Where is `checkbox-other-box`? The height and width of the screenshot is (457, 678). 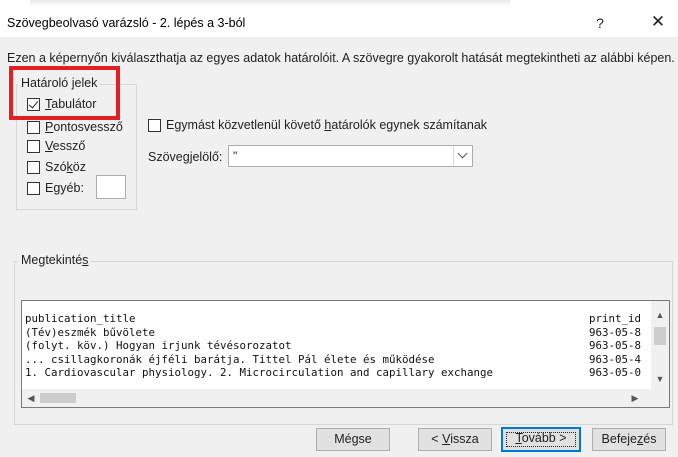 checkbox-other-box is located at coordinates (33, 188).